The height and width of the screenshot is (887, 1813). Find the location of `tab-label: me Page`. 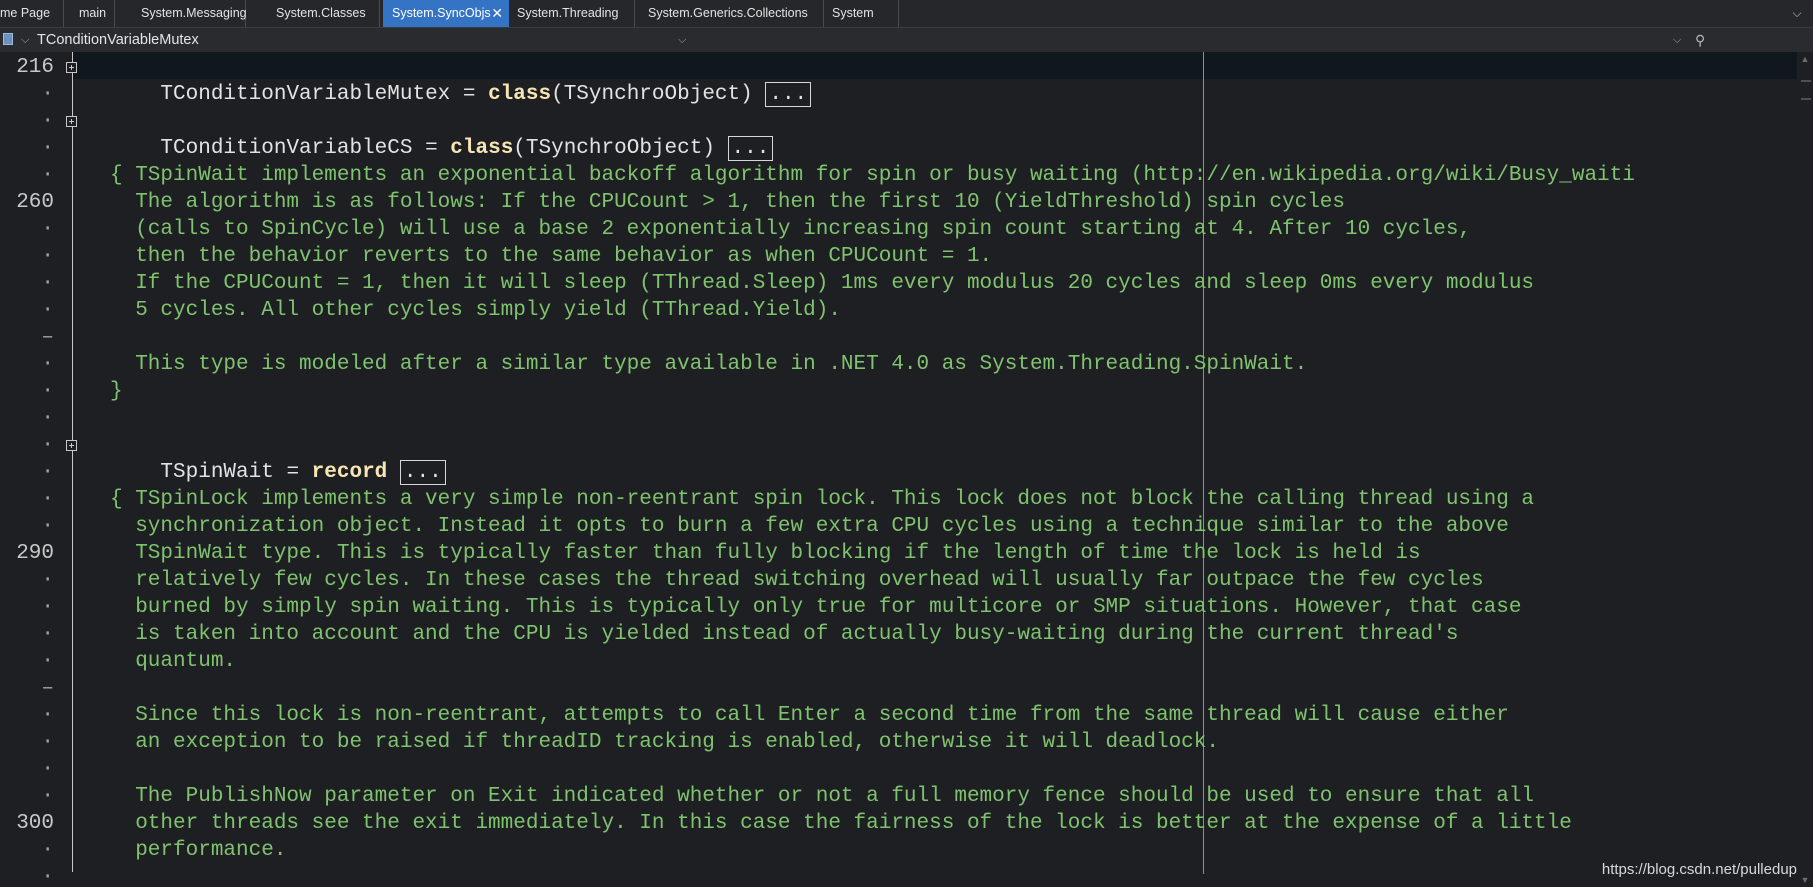

tab-label: me Page is located at coordinates (25, 13).